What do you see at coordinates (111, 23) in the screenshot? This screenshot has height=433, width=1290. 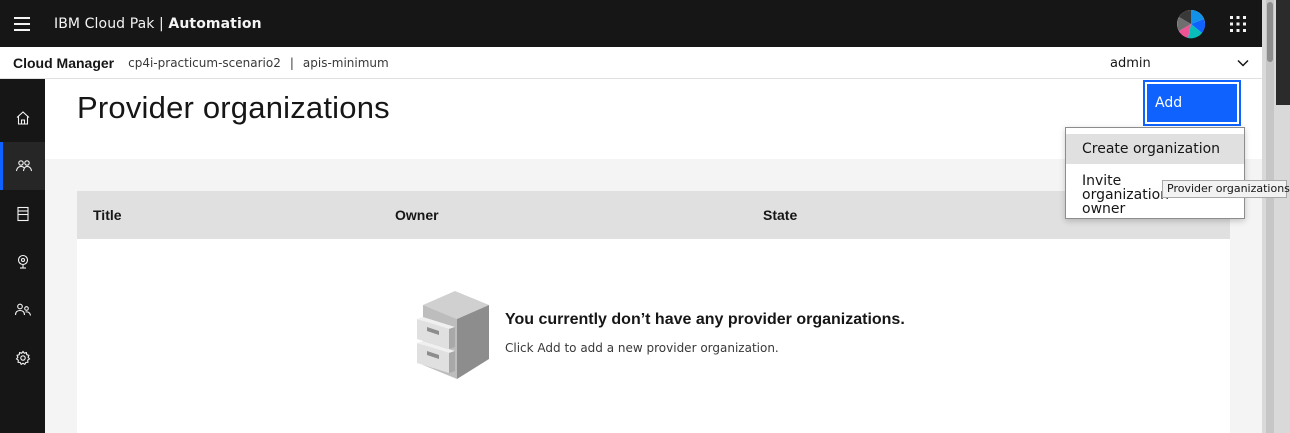 I see `brand-prefix: IBM Cloud Pak |` at bounding box center [111, 23].